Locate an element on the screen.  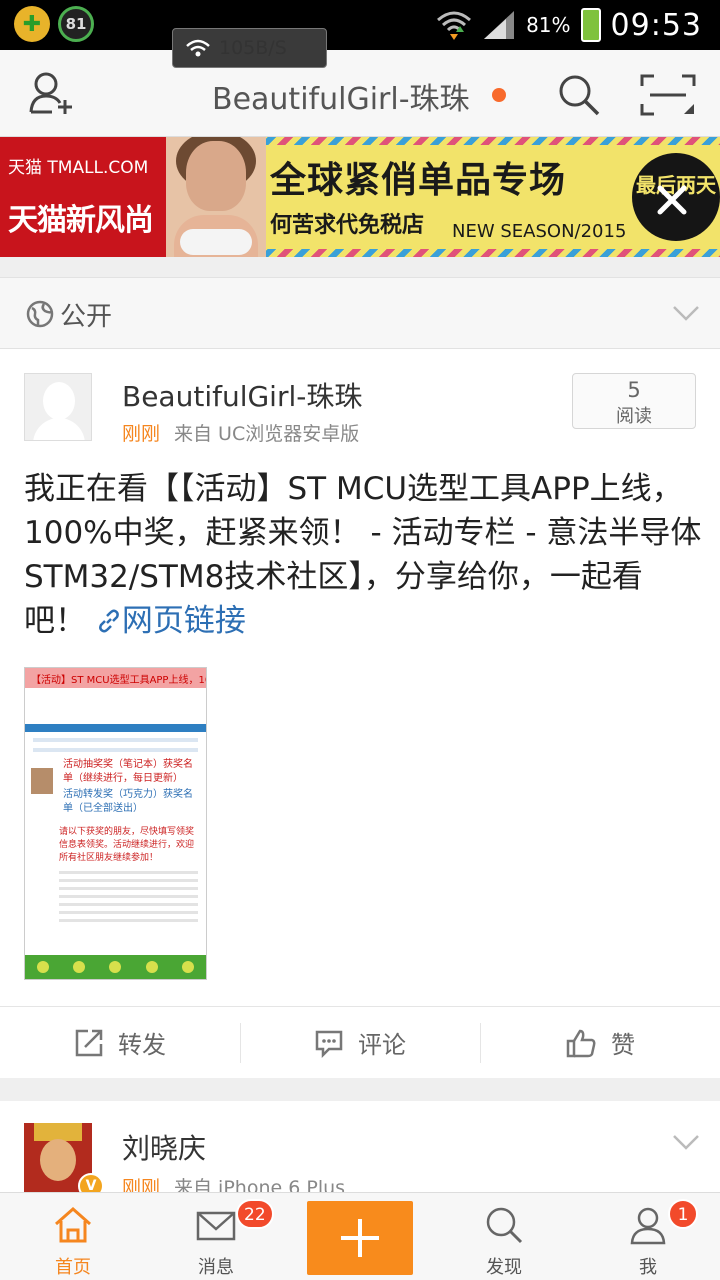
top-navigation-bar: BeautifulGirl-珠珠 is located at coordinates (360, 93).